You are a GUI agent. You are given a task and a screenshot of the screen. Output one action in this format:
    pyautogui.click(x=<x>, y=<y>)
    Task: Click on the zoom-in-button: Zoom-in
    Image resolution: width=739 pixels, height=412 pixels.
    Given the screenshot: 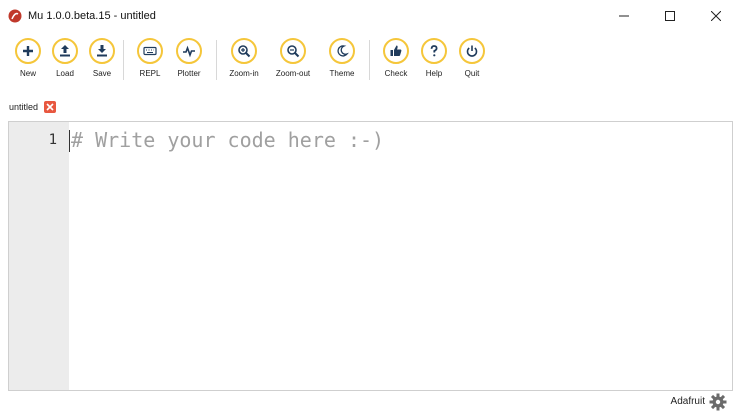 What is the action you would take?
    pyautogui.click(x=244, y=58)
    